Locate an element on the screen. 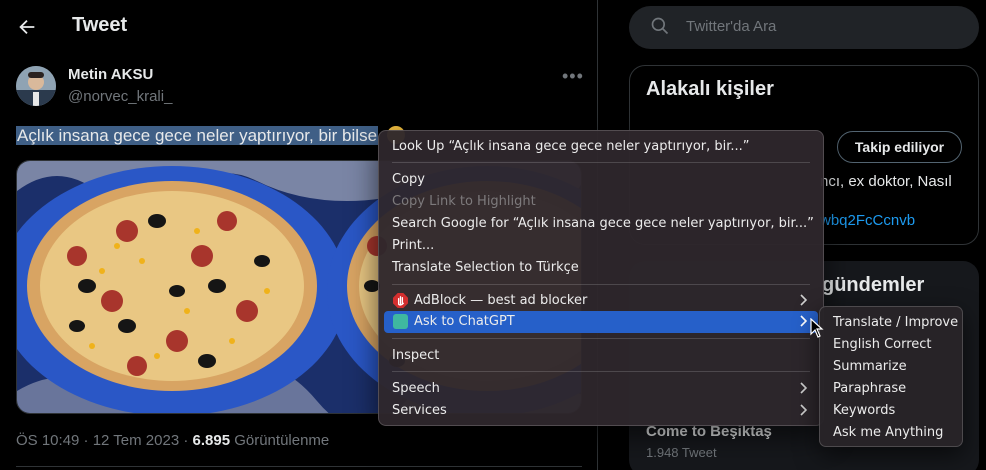 This screenshot has width=986, height=470. trends-title: gündemler is located at coordinates (873, 285).